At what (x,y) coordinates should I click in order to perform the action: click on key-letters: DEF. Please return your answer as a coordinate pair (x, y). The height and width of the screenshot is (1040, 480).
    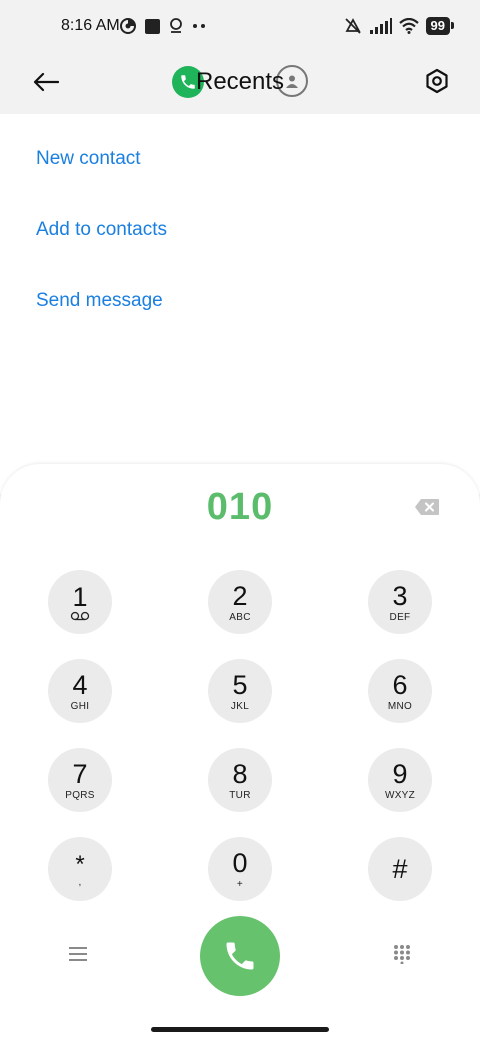
    Looking at the image, I should click on (400, 617).